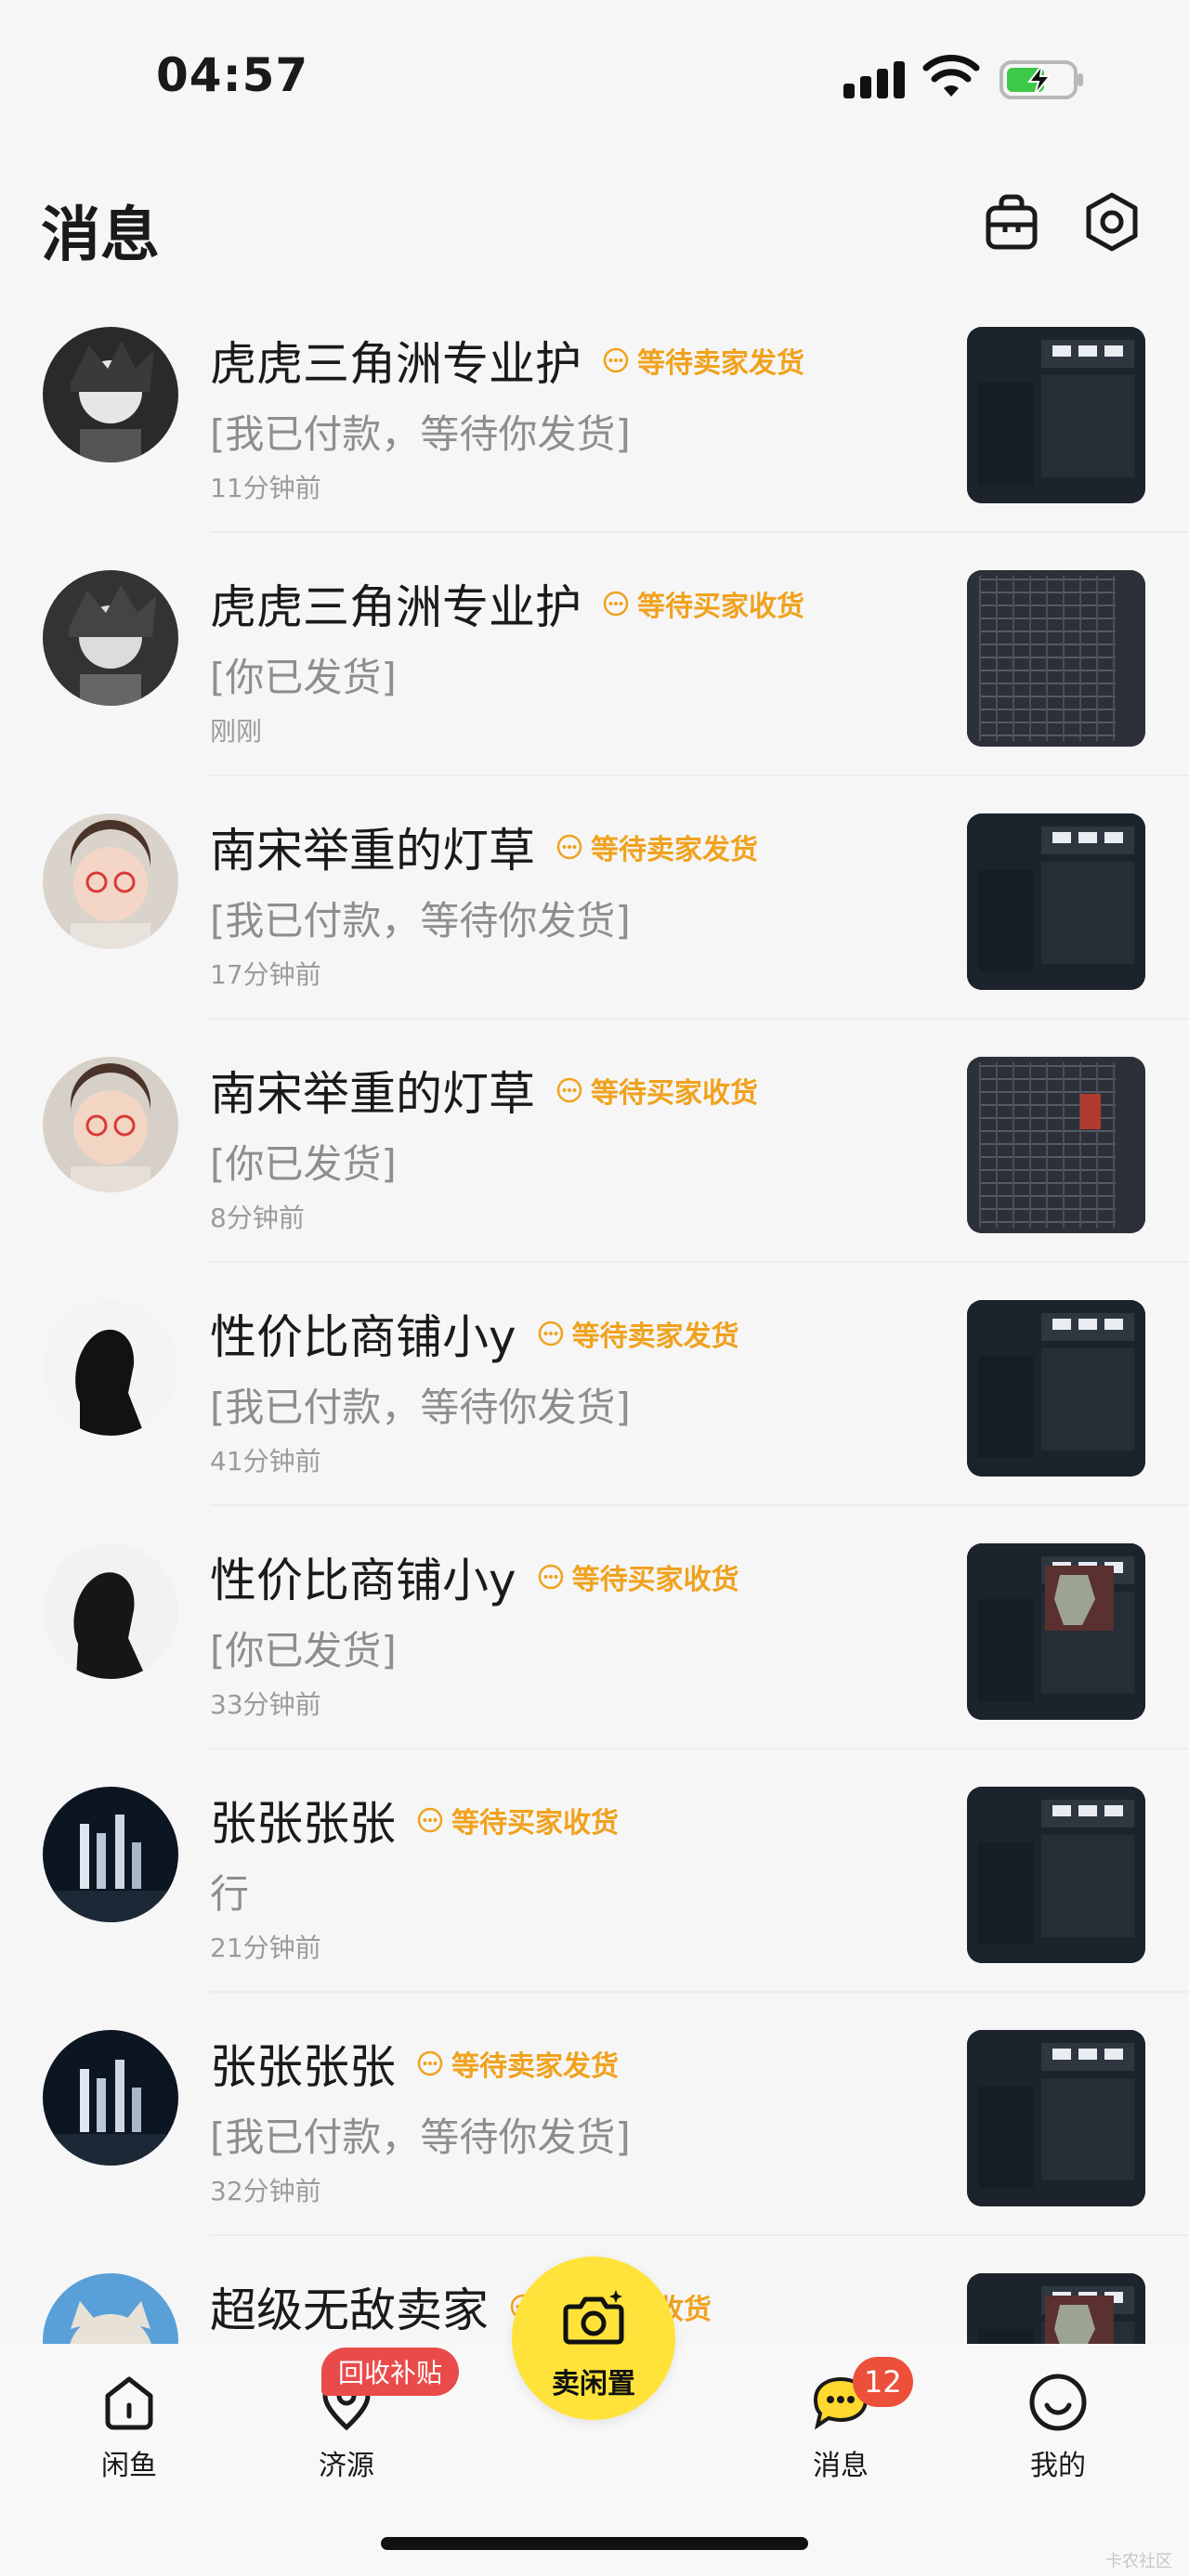  Describe the element at coordinates (484, 1090) in the screenshot. I see `conversation-name-row: 南宋举重的灯草 等待买家收货` at that location.